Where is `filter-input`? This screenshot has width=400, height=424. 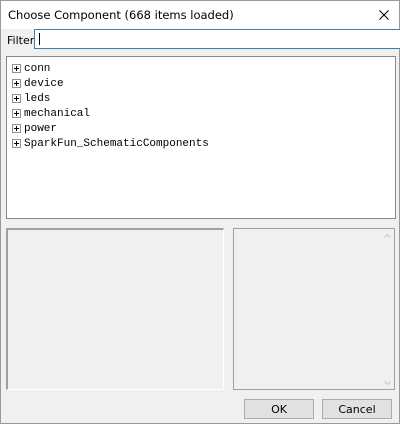
filter-input is located at coordinates (217, 39).